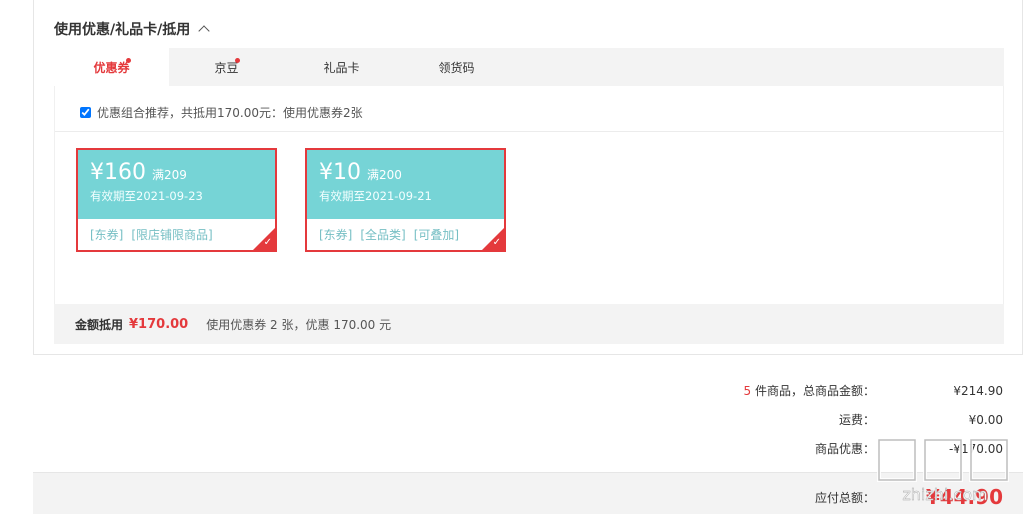  I want to click on goods-total-row: 5 件商品，总商品金额： ¥214.90, so click(803, 390).